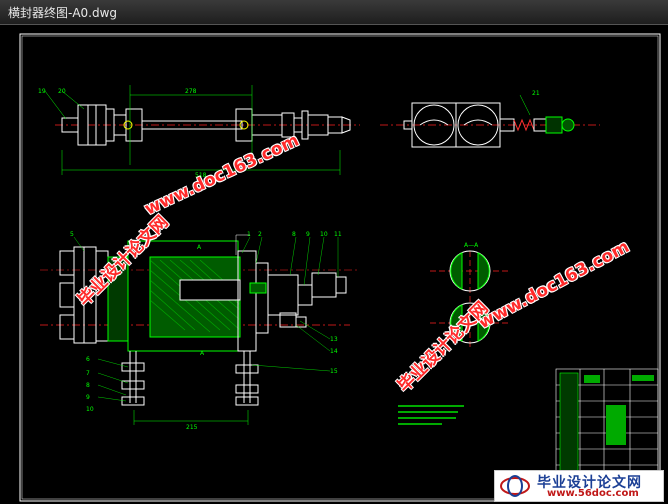  I want to click on label-15: 15, so click(334, 371).